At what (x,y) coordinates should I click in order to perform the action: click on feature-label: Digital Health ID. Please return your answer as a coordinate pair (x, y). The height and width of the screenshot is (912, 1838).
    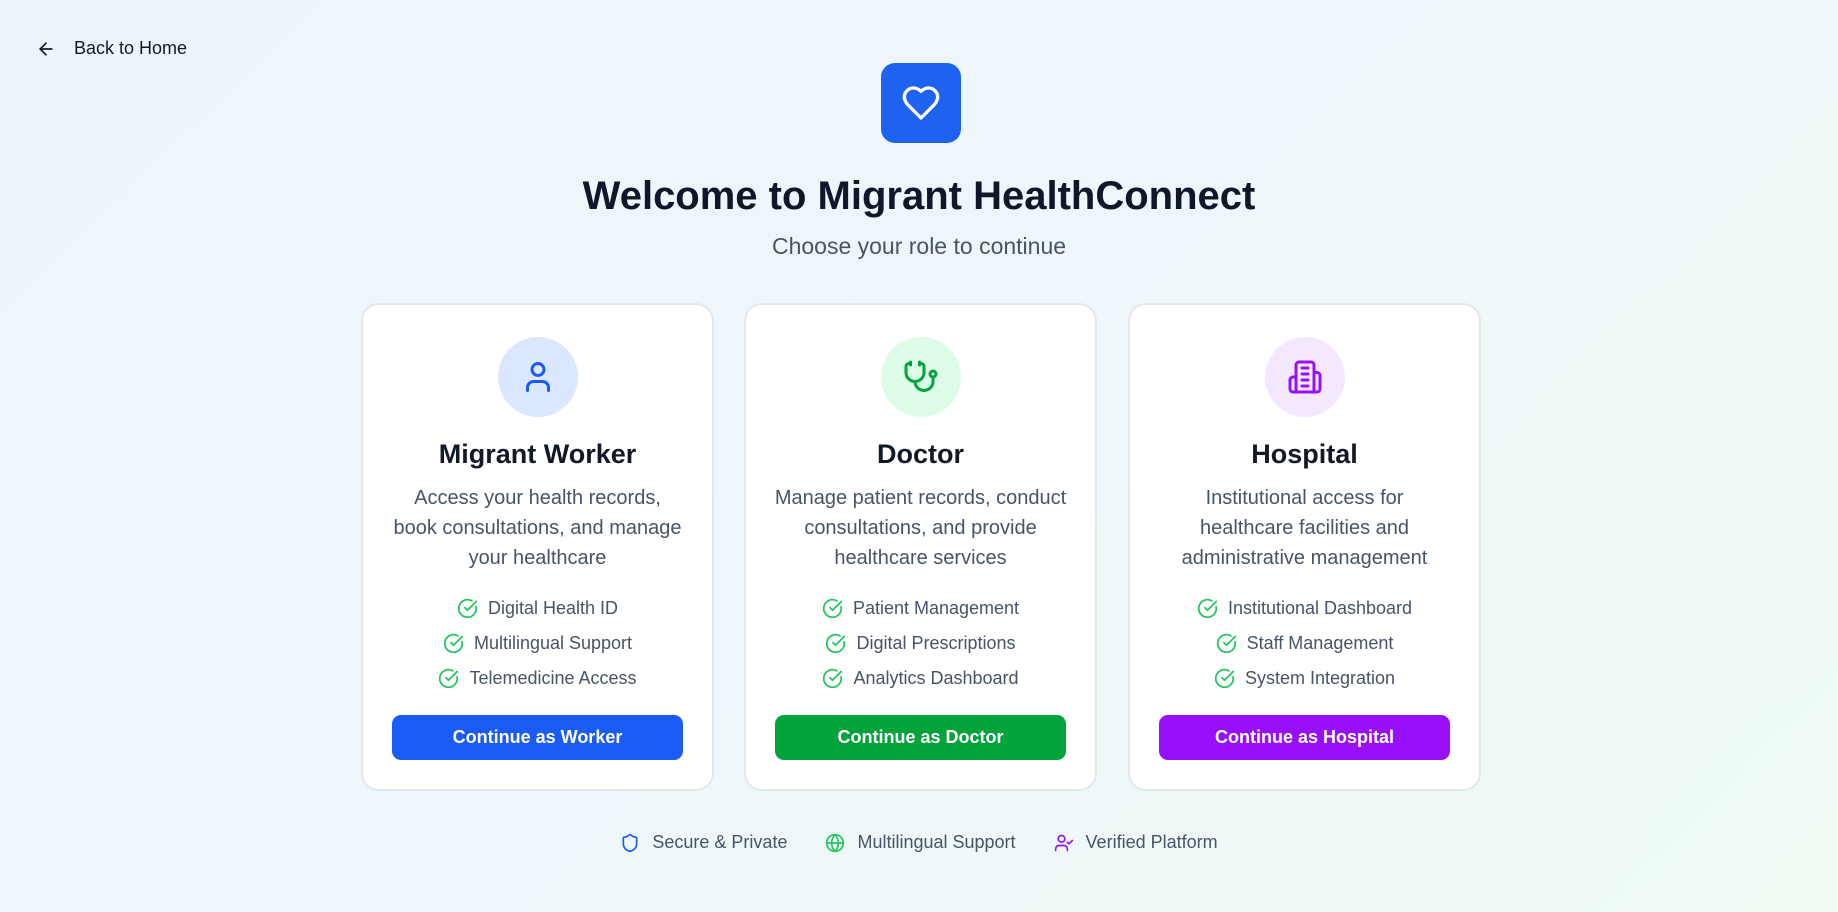
    Looking at the image, I should click on (553, 608).